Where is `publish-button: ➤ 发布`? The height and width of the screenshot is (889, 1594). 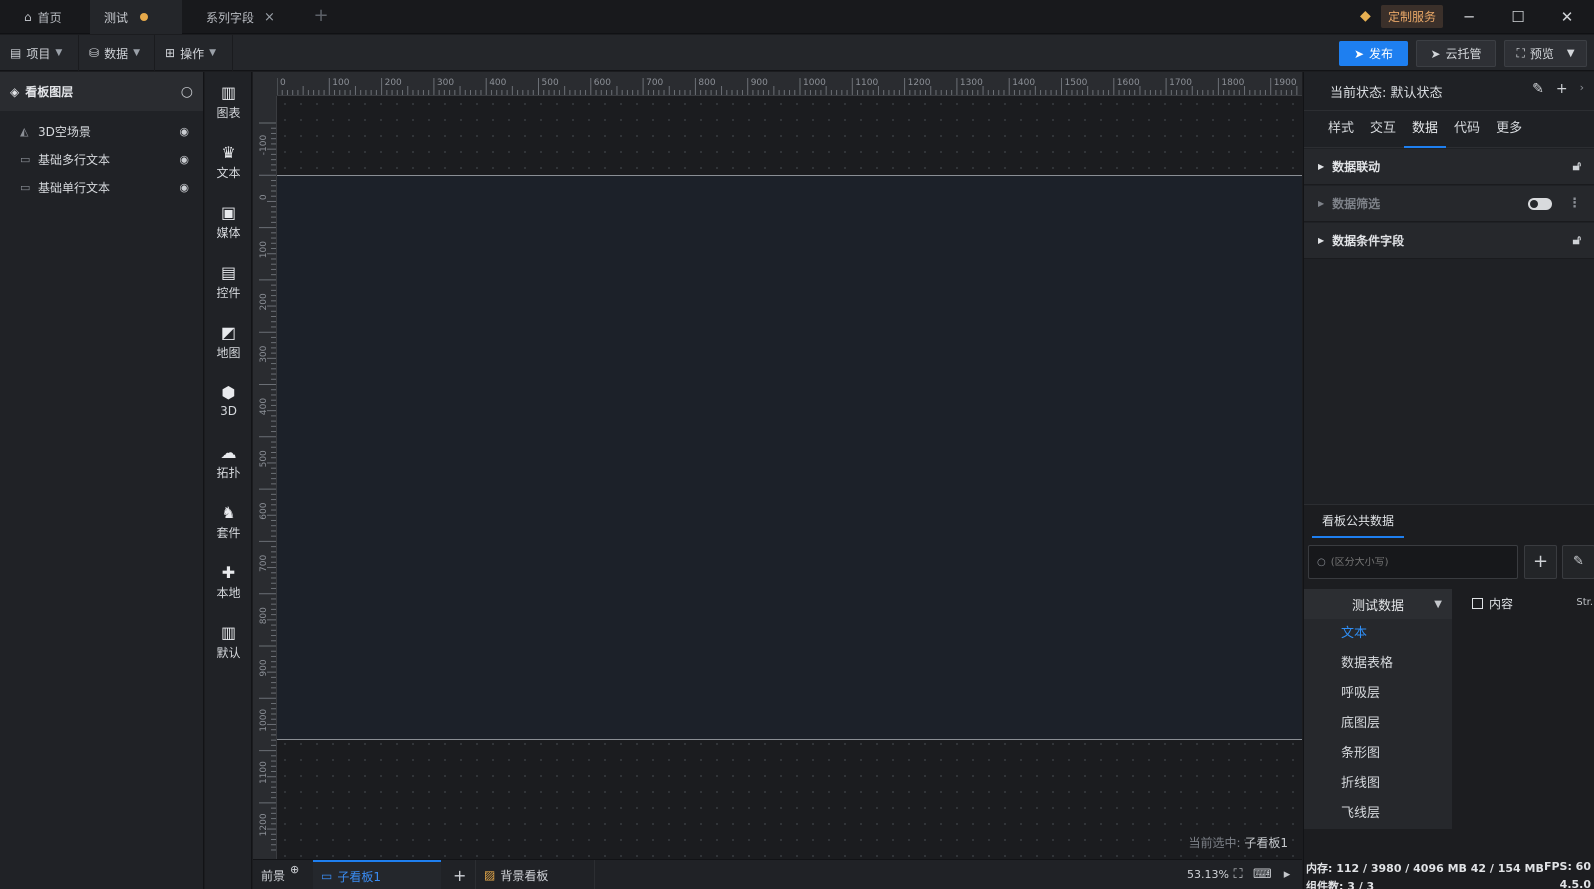 publish-button: ➤ 发布 is located at coordinates (1373, 53).